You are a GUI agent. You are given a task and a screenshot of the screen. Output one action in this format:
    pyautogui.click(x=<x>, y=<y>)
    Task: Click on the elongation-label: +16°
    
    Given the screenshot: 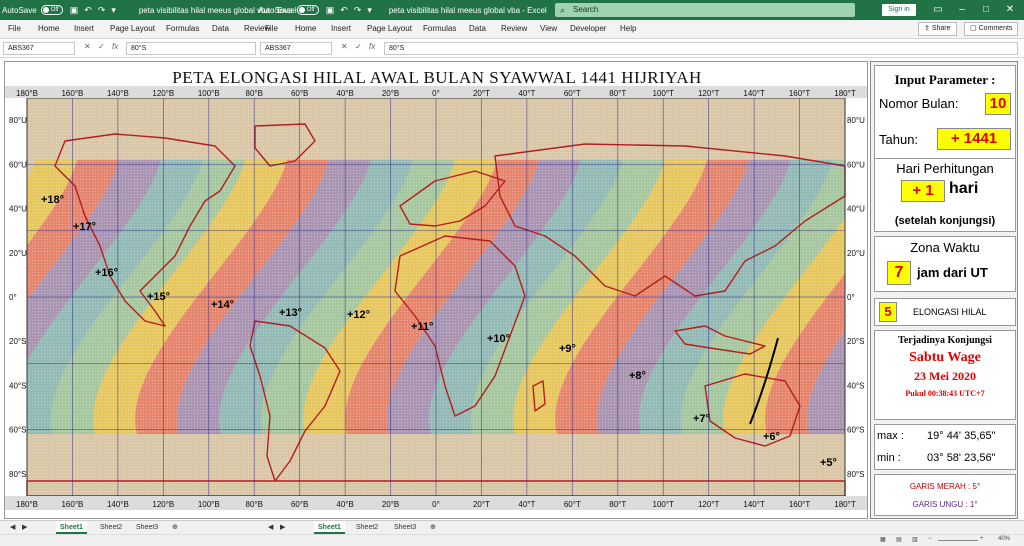 What is the action you would take?
    pyautogui.click(x=106, y=273)
    